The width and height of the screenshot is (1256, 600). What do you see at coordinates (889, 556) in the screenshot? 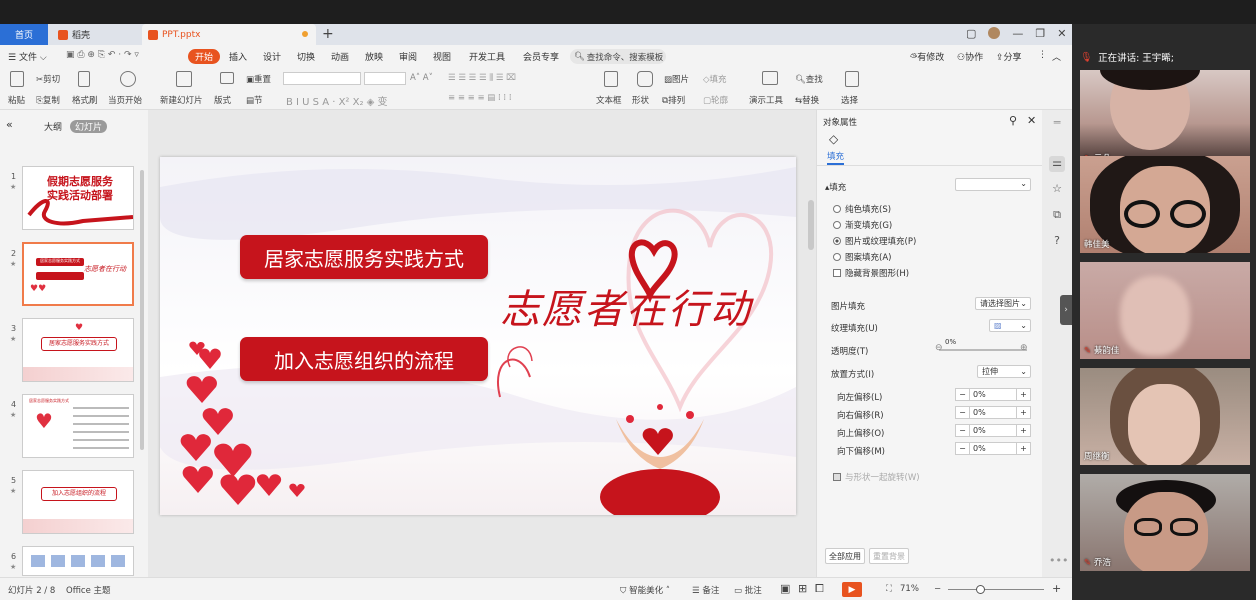
I see `reset-background-button: 重置背景` at bounding box center [889, 556].